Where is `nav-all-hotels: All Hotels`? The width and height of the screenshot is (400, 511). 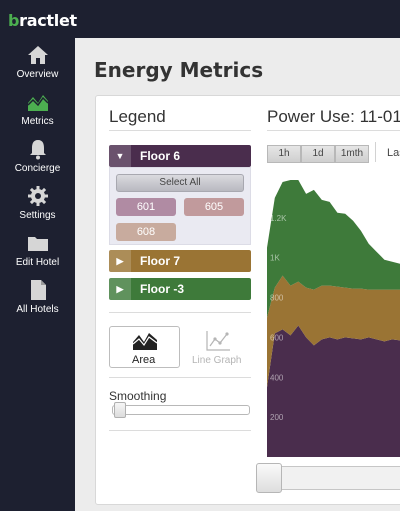 nav-all-hotels: All Hotels is located at coordinates (37, 302).